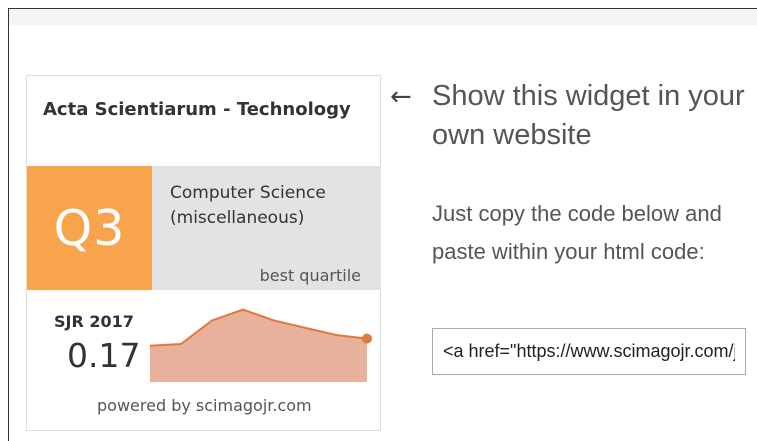 This screenshot has height=441, width=757. I want to click on sjr-value: 0.17, so click(104, 355).